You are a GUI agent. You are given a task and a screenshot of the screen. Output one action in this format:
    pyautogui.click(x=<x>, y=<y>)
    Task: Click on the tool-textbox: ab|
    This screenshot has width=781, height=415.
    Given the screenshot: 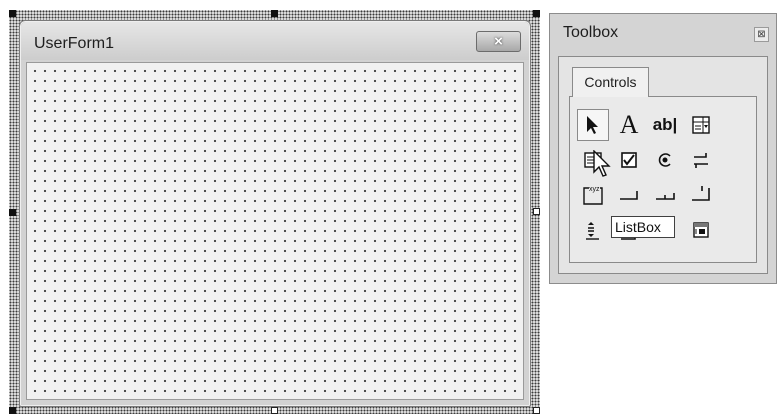 What is the action you would take?
    pyautogui.click(x=665, y=125)
    